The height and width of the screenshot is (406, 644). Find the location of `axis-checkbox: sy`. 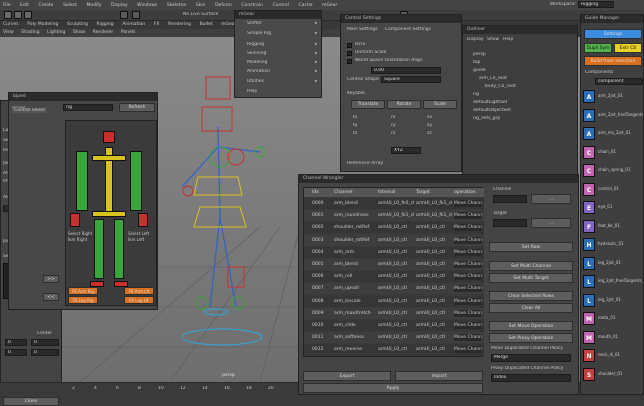

axis-checkbox: sy is located at coordinates (429, 125).